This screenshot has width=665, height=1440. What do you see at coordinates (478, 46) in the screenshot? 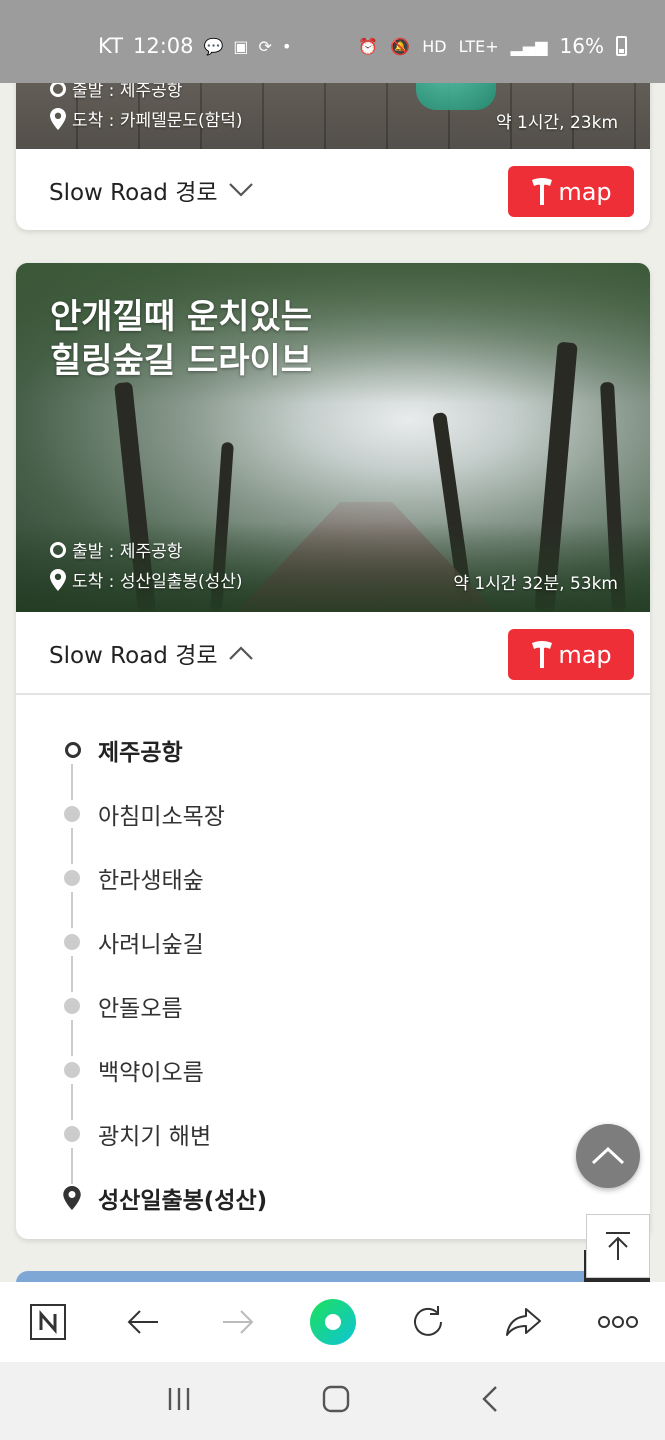
I see `network-label: LTE+` at bounding box center [478, 46].